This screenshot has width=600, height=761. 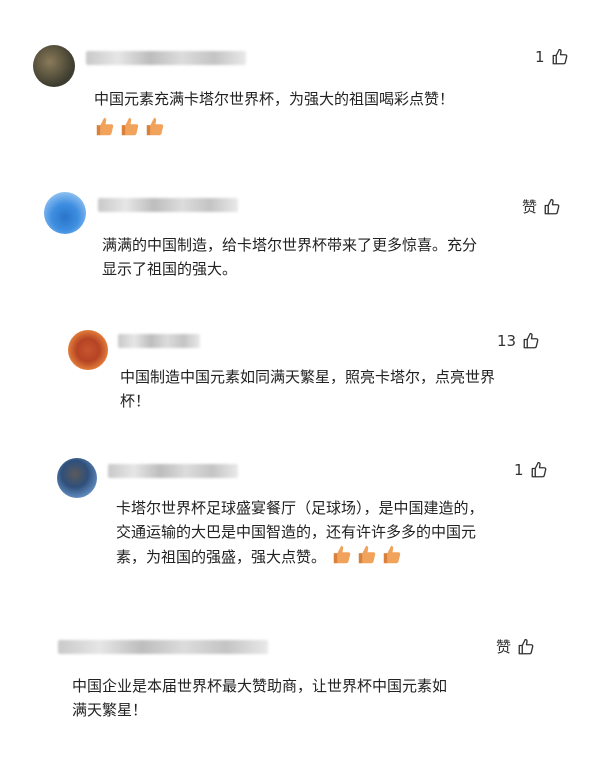 What do you see at coordinates (290, 257) in the screenshot?
I see `comment-text: 满满的中国制造，给卡塔尔世界杯带来了更多惊喜。充分 显示了祖国的强大。` at bounding box center [290, 257].